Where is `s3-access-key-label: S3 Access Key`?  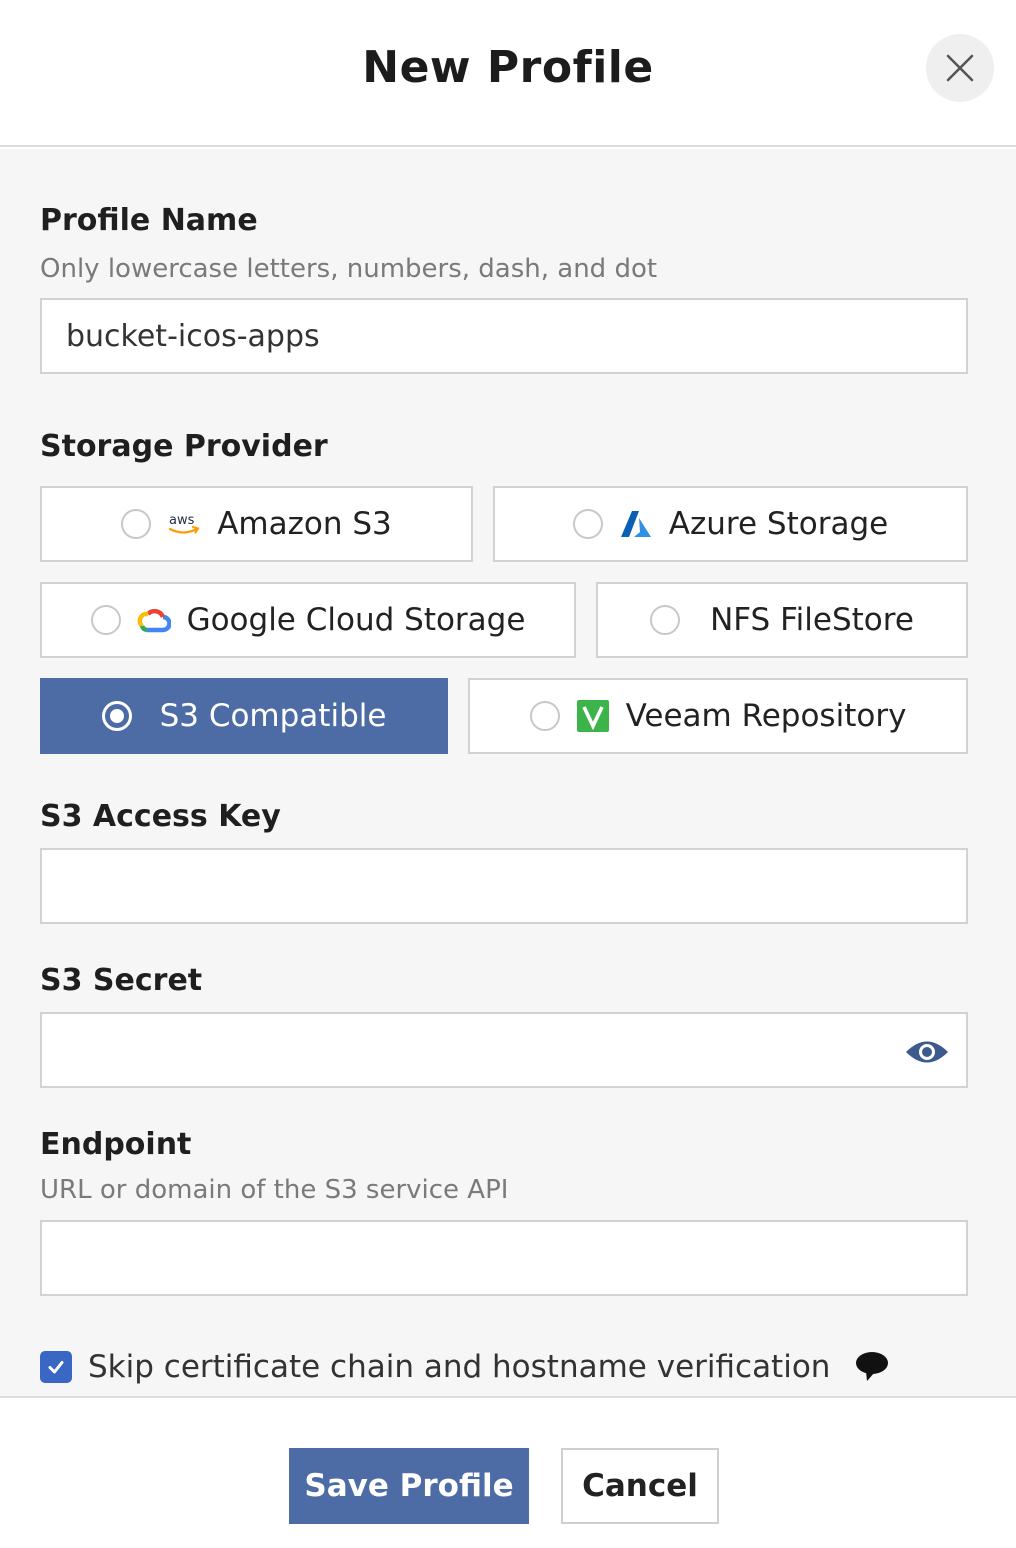 s3-access-key-label: S3 Access Key is located at coordinates (160, 816).